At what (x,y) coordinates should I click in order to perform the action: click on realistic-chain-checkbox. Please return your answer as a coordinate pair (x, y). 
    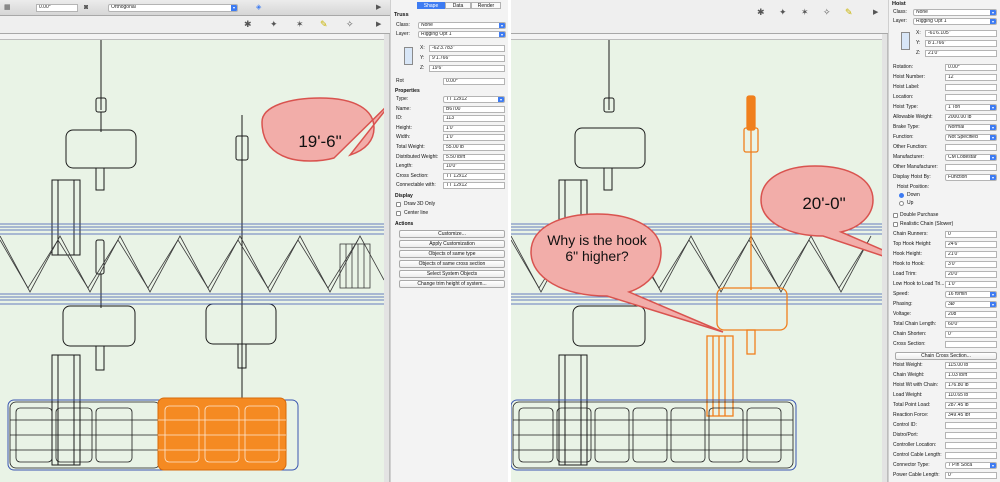
    Looking at the image, I should click on (895, 224).